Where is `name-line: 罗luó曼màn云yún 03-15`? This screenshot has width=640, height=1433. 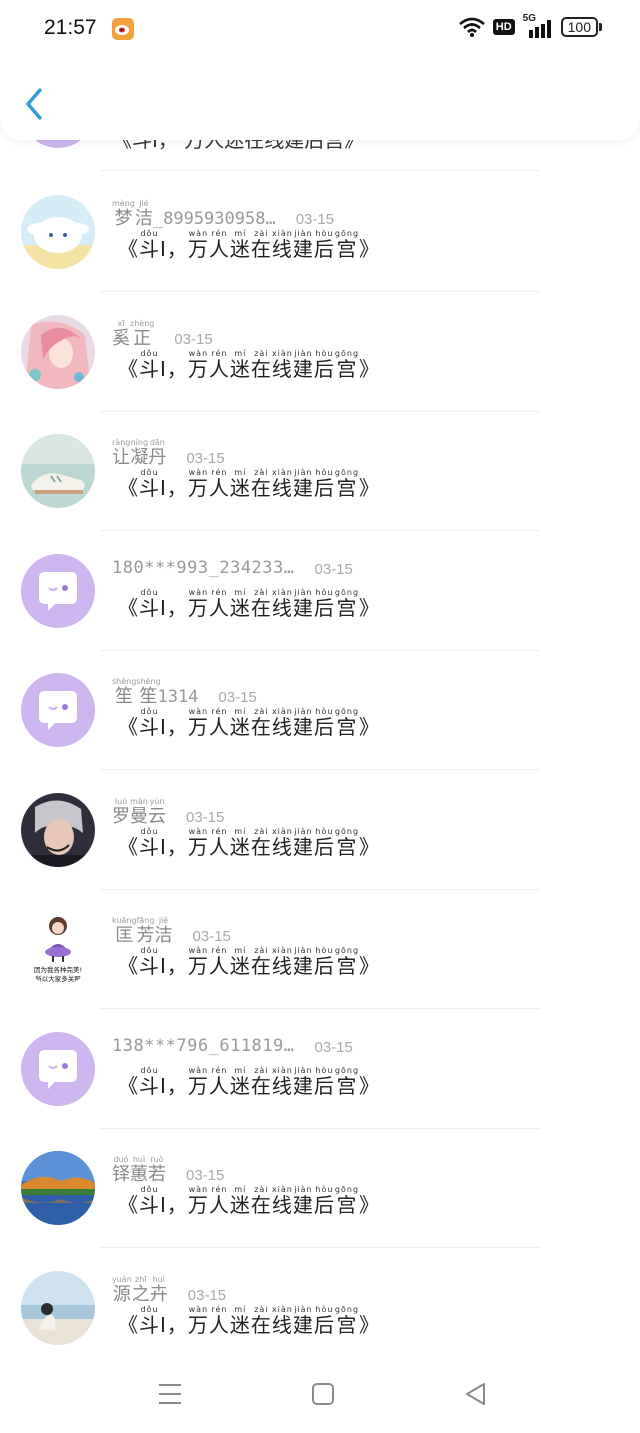
name-line: 罗luó曼màn云yún 03-15 is located at coordinates (168, 811).